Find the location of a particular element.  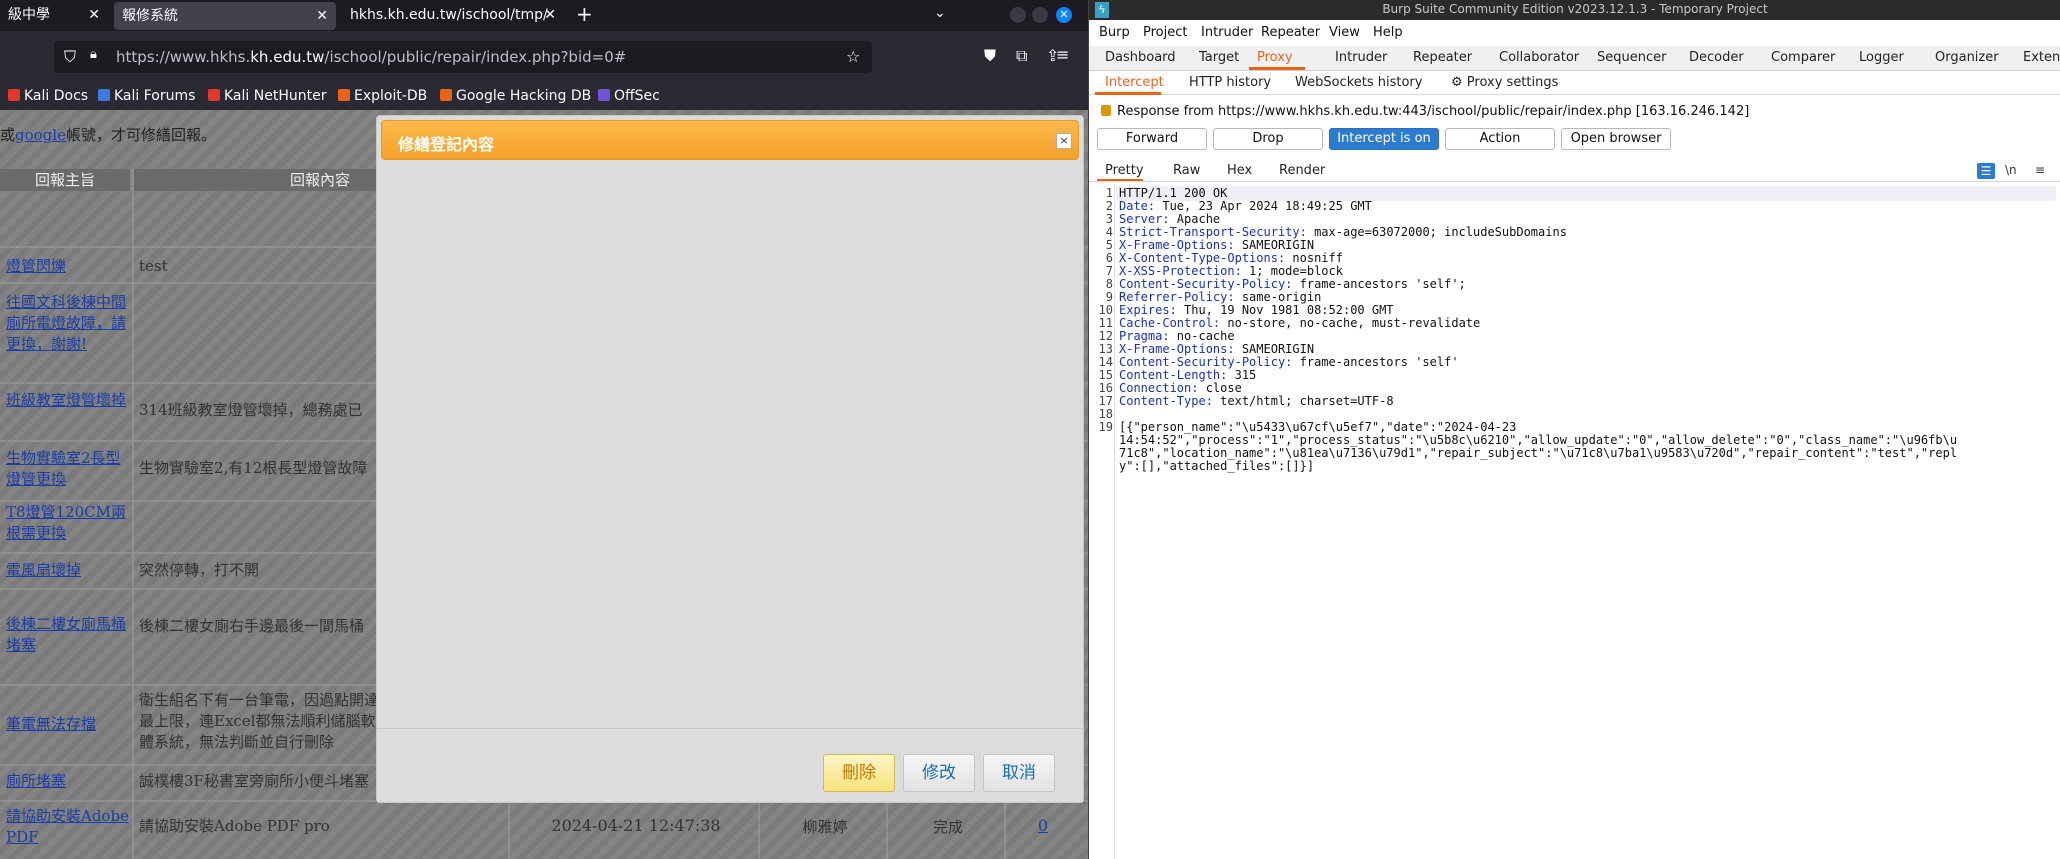

tab-logger: Logger is located at coordinates (1881, 57).